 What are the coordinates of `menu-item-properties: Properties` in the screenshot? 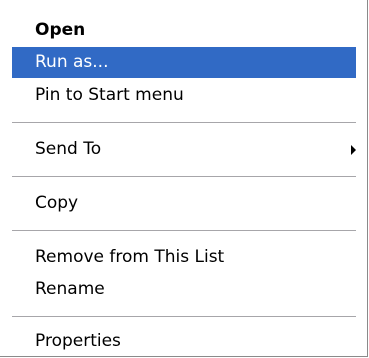 It's located at (184, 341).